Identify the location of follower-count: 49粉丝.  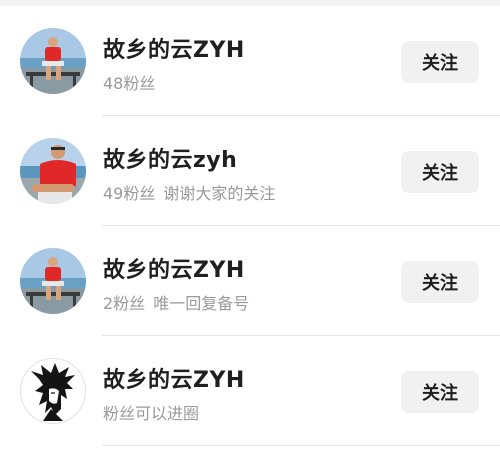
(129, 193).